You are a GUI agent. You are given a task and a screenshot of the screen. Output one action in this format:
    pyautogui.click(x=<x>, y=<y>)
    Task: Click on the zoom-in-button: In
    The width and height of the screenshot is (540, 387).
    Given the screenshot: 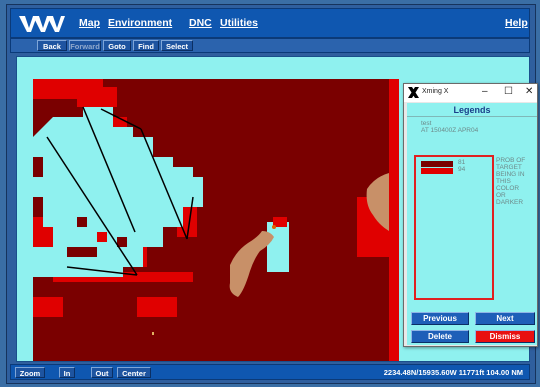 What is the action you would take?
    pyautogui.click(x=67, y=372)
    